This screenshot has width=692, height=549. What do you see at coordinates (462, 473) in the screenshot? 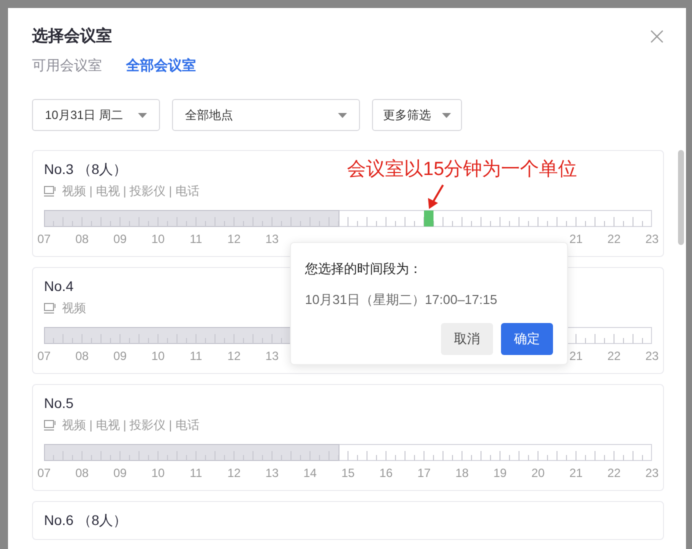
I see `hour-label: 18` at bounding box center [462, 473].